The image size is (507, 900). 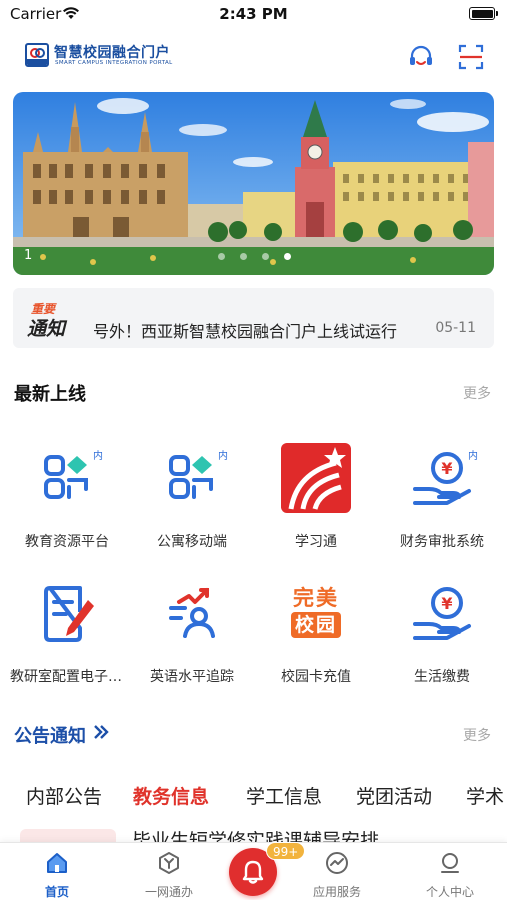 What do you see at coordinates (50, 736) in the screenshot?
I see `announcements-section-title: 公告通知` at bounding box center [50, 736].